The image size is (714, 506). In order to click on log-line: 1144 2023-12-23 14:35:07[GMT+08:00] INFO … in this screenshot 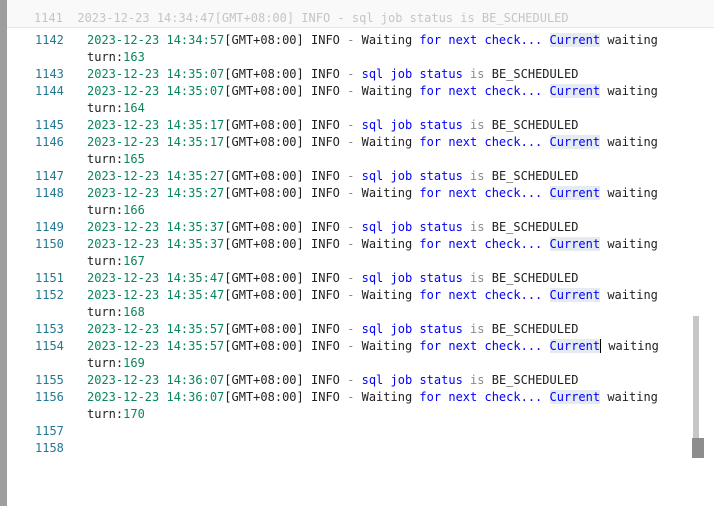, I will do `click(349, 99)`.